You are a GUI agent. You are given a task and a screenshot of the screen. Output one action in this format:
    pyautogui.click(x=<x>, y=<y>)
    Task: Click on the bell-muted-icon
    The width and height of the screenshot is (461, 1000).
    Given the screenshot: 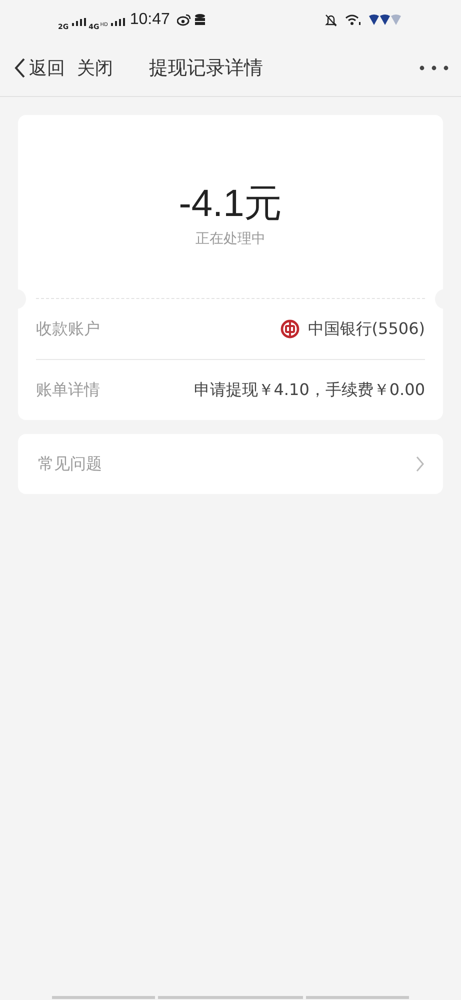 What is the action you would take?
    pyautogui.click(x=331, y=20)
    